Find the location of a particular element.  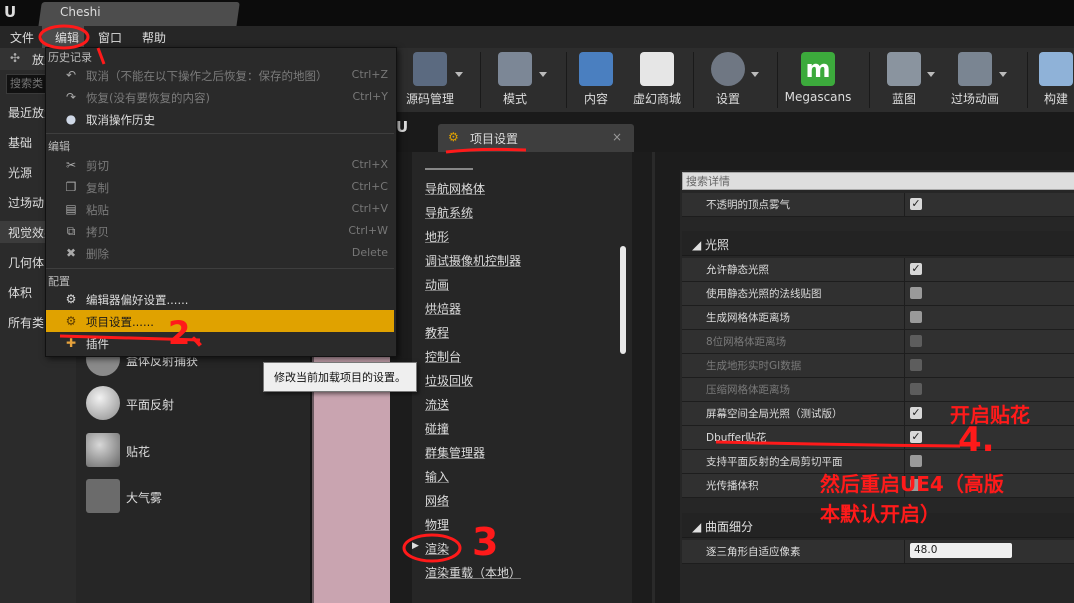

annotation-step-3: 3 is located at coordinates (485, 542).